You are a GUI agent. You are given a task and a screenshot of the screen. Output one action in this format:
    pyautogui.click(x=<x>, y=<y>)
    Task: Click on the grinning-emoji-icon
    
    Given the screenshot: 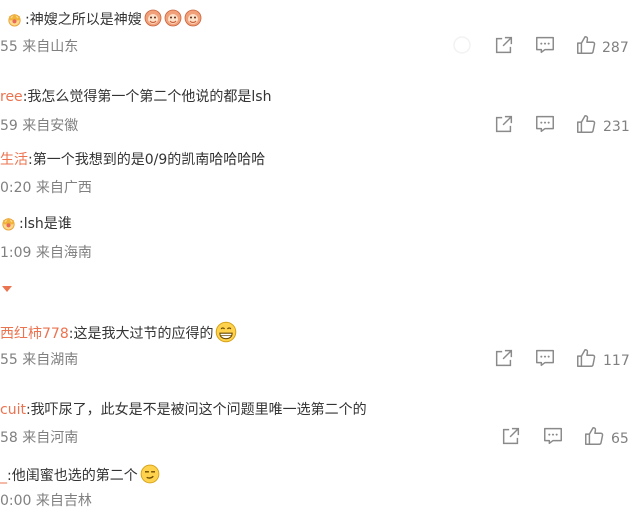 What is the action you would take?
    pyautogui.click(x=226, y=332)
    